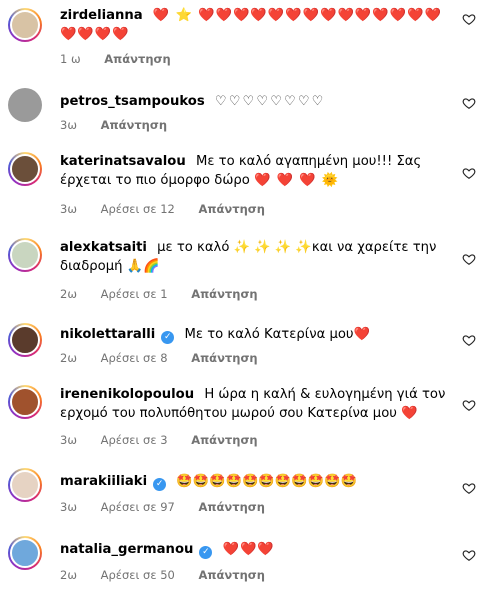 This screenshot has width=486, height=600. I want to click on comment-text: ♡♡♡♡♡♡♡♡, so click(270, 101).